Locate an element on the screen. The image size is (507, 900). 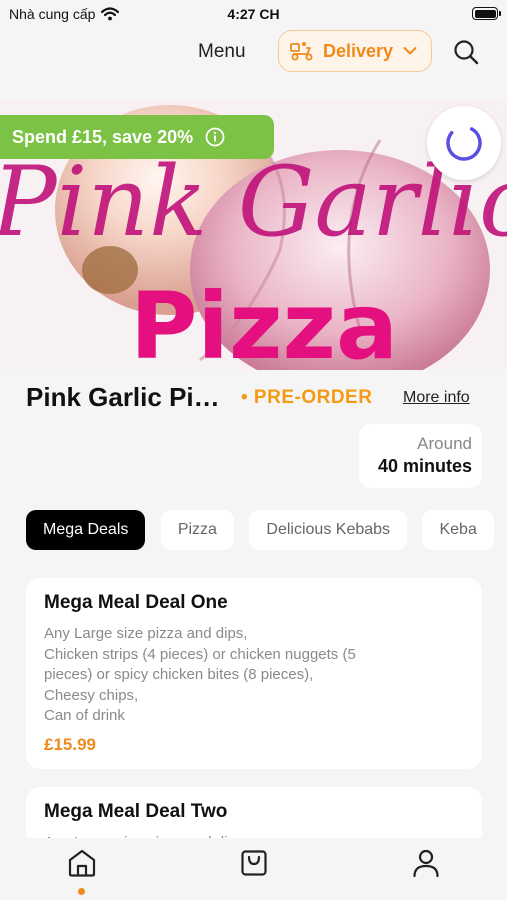
restaurant-title-row: Pink Garlic Pi… • PRE-ORDER More info is located at coordinates (256, 398).